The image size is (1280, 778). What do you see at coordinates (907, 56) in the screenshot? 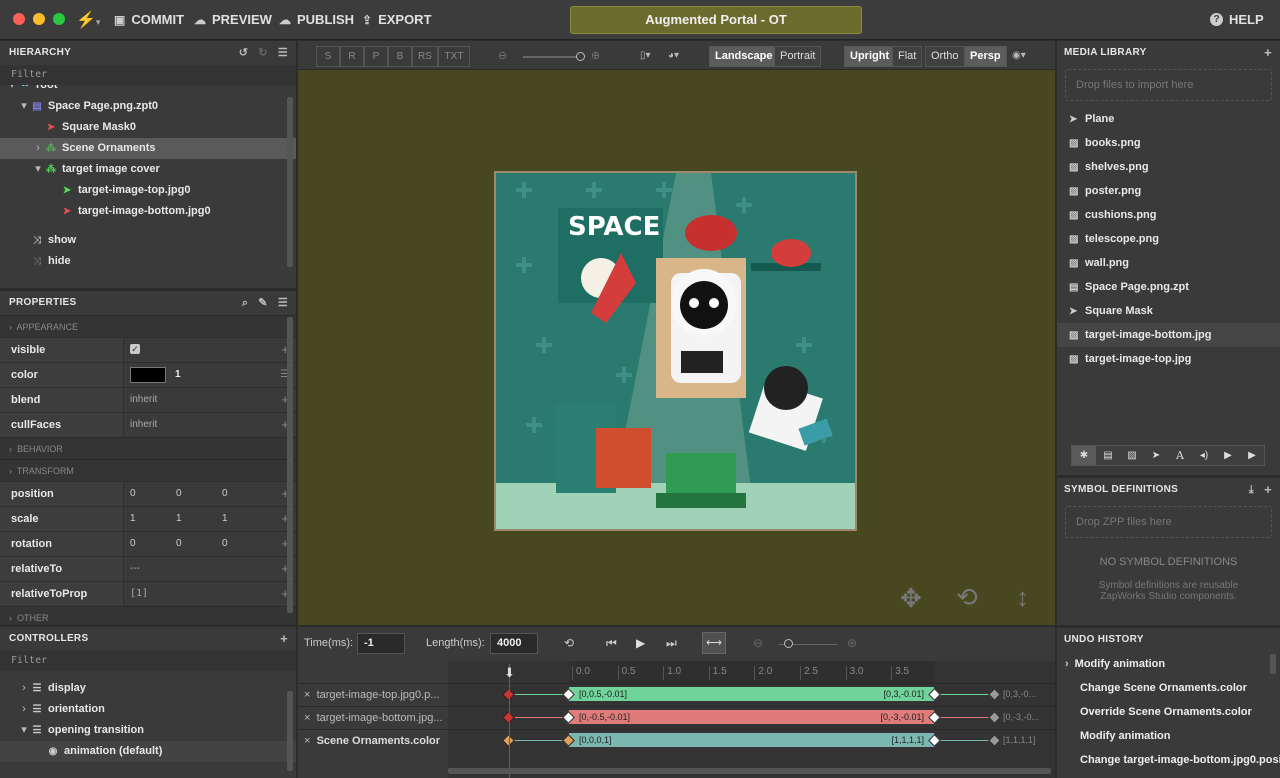
I see `flat-button: Flat` at bounding box center [907, 56].